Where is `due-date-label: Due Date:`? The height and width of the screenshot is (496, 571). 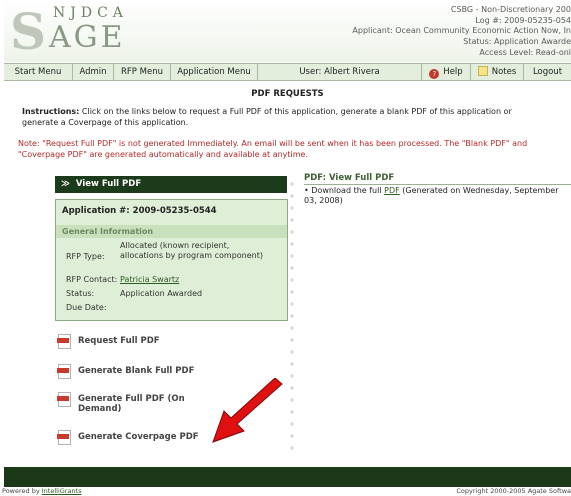
due-date-label: Due Date: is located at coordinates (86, 307).